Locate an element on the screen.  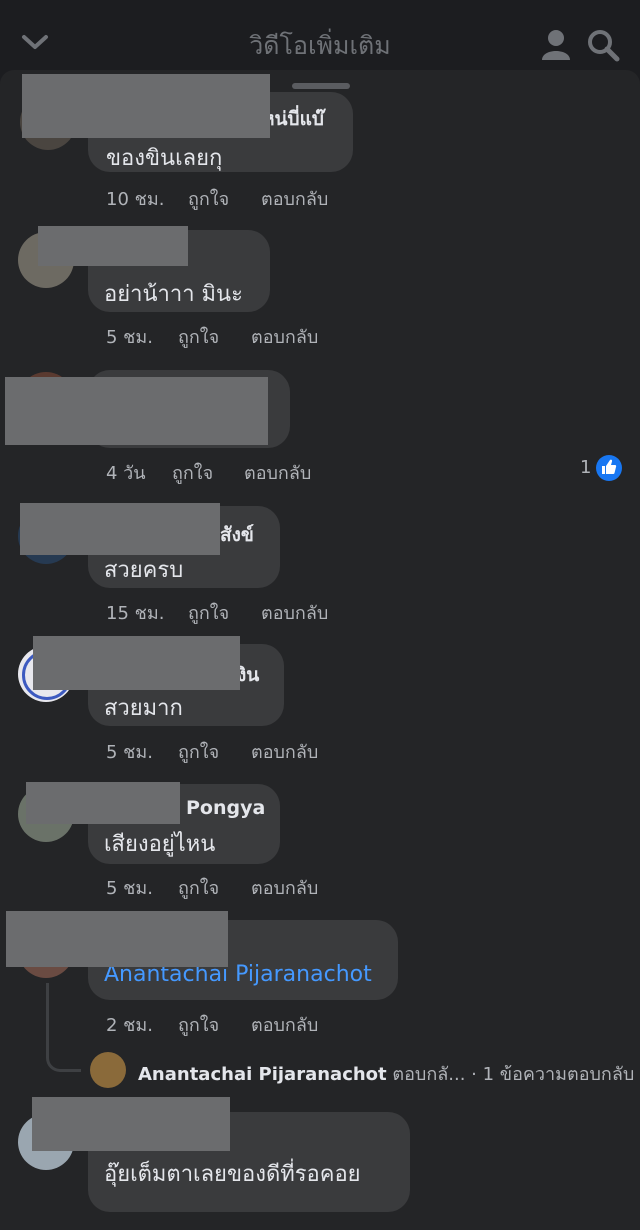
reply-thread-line is located at coordinates (63, 1027).